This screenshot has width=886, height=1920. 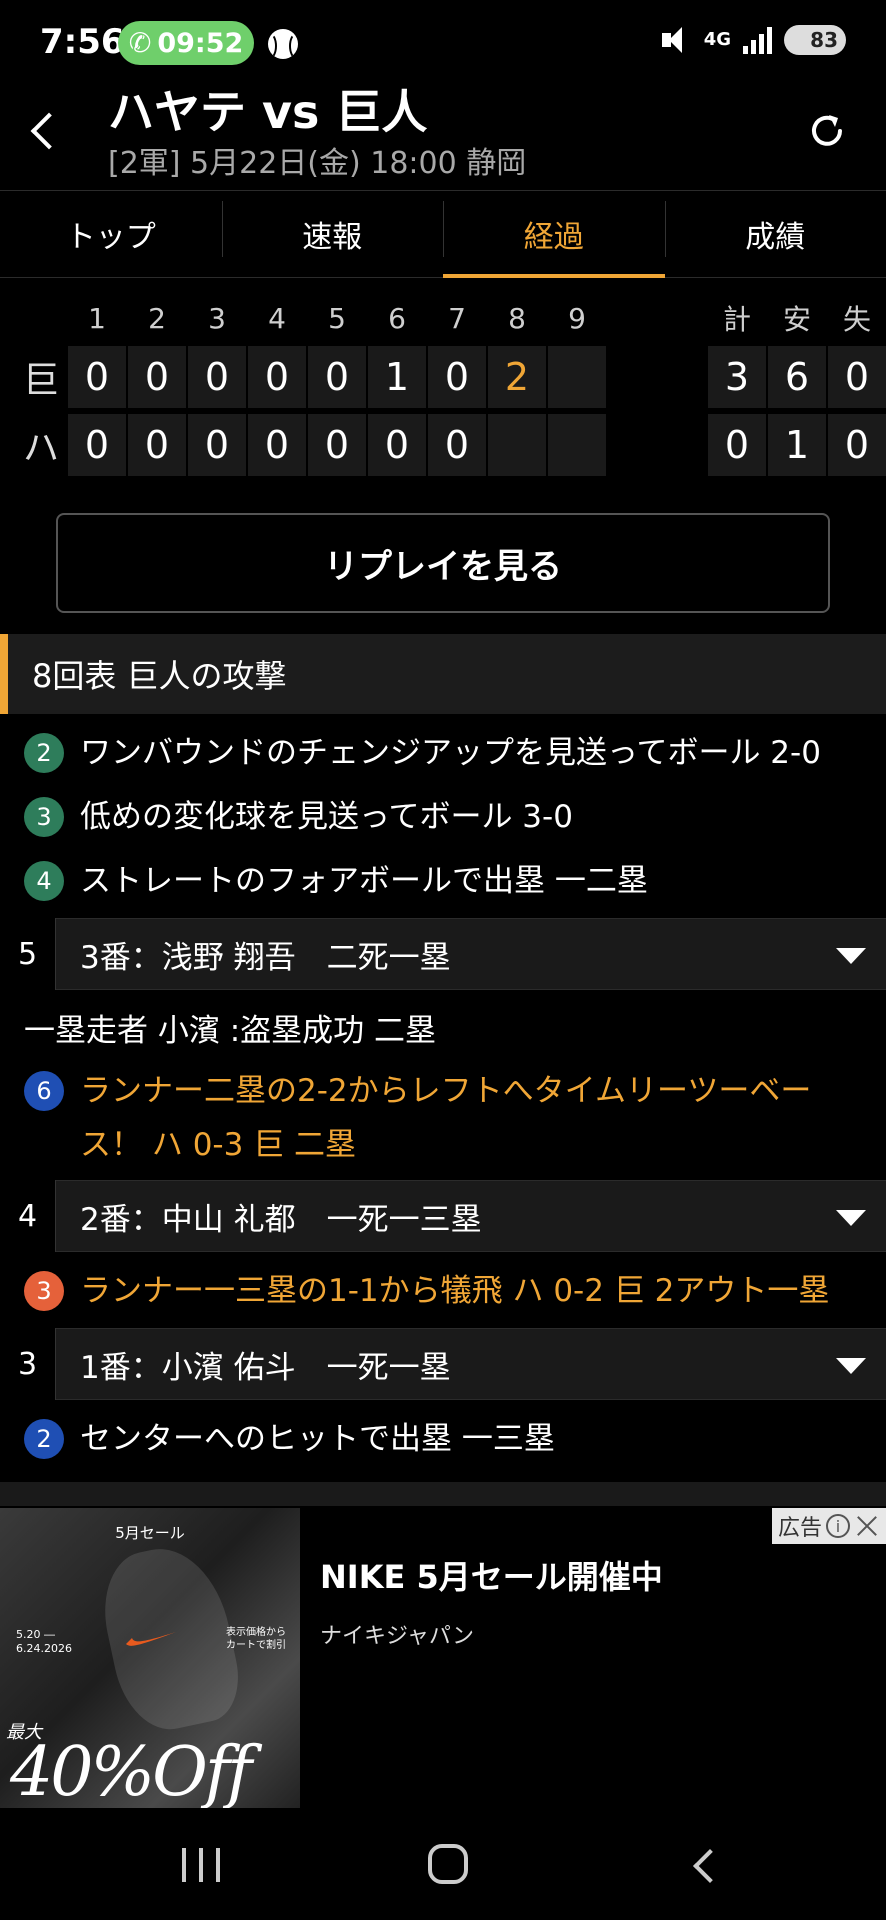 I want to click on inning-score: 1, so click(x=397, y=377).